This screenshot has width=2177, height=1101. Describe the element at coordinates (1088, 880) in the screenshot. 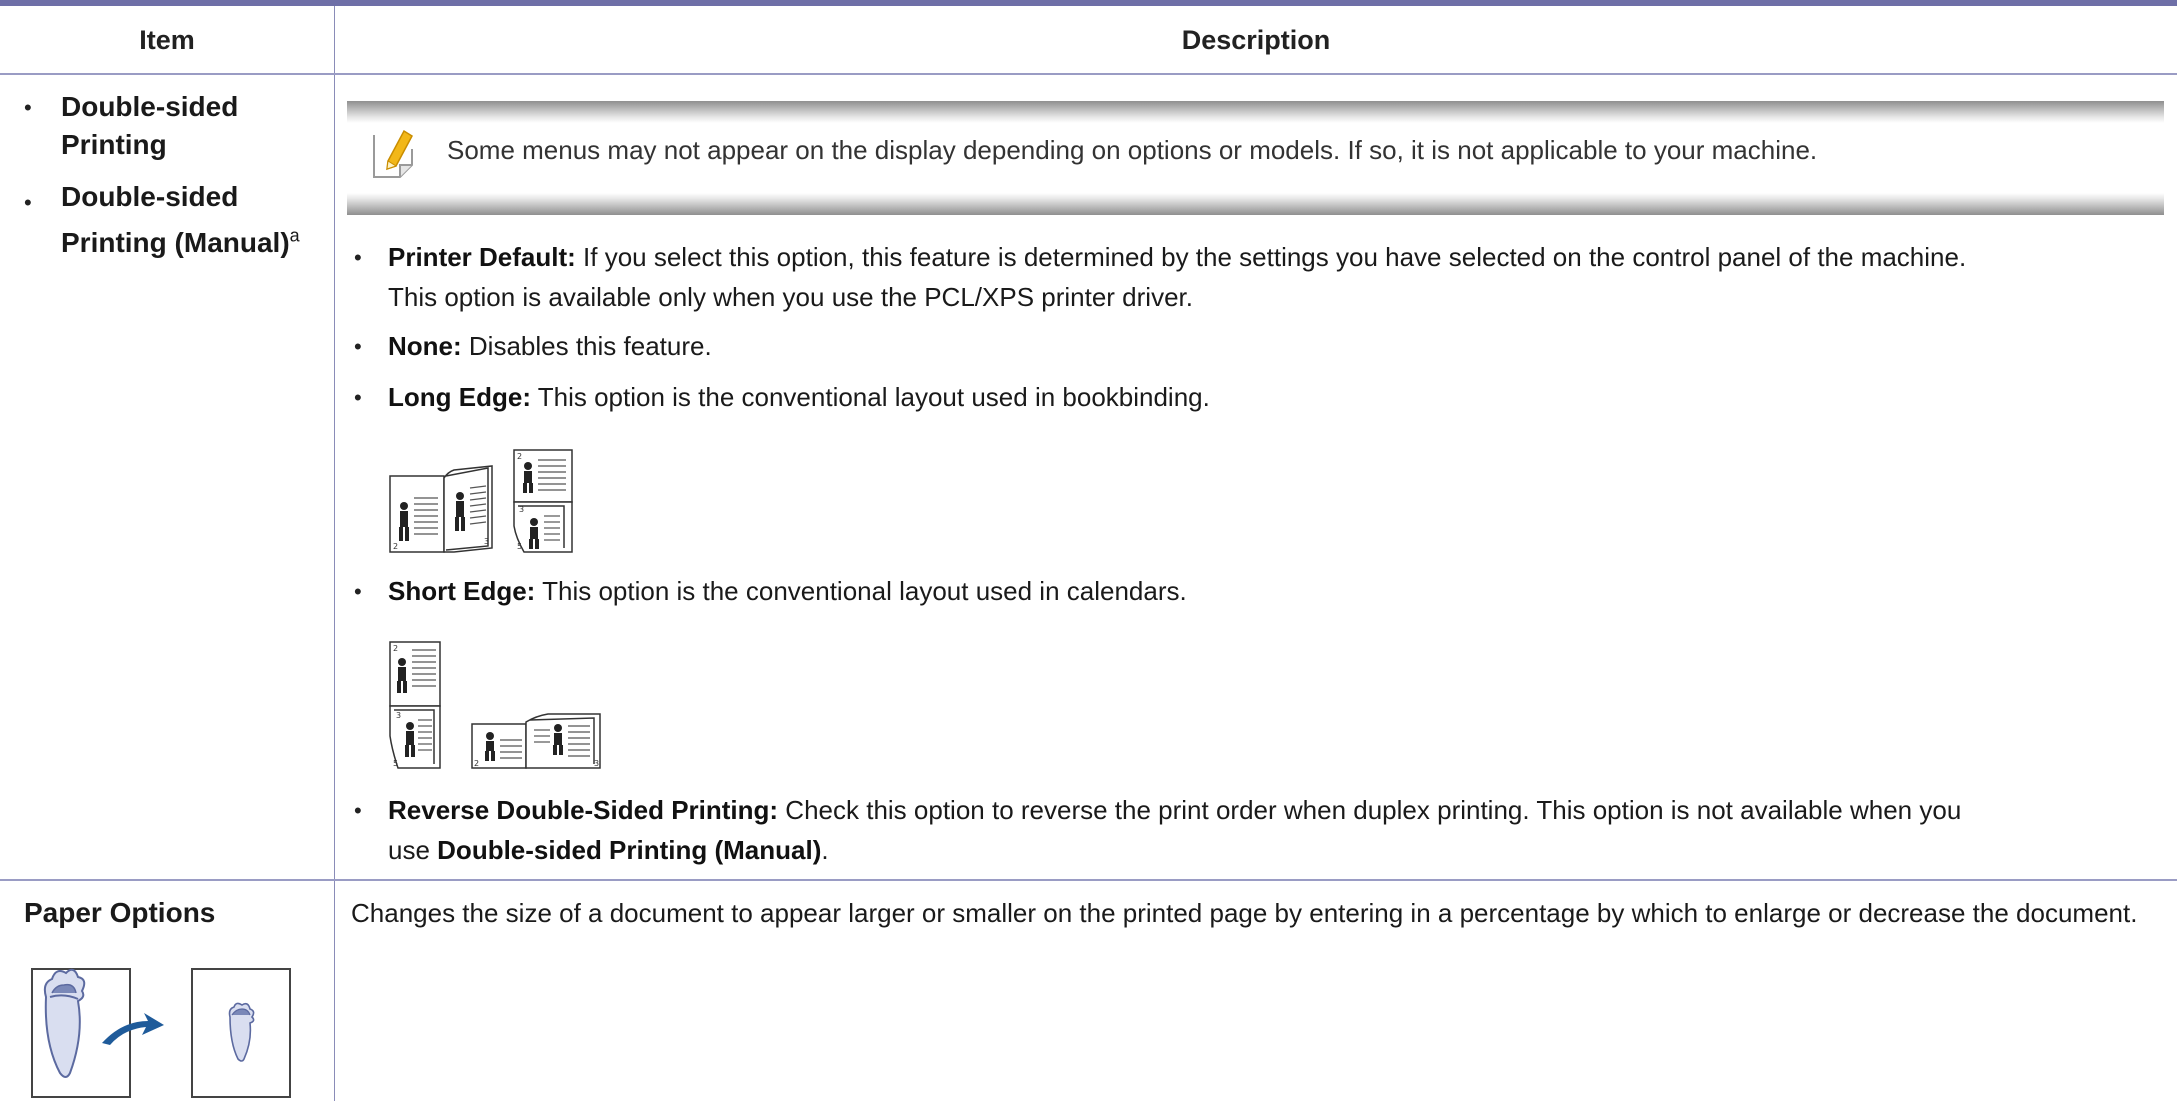

I see `row-rule` at that location.